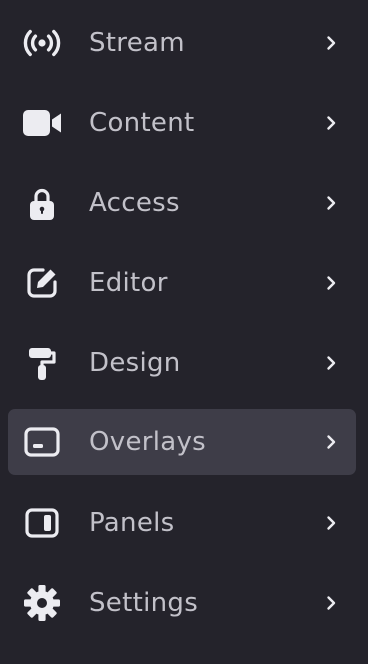  What do you see at coordinates (134, 203) in the screenshot?
I see `menu-item-label: Access` at bounding box center [134, 203].